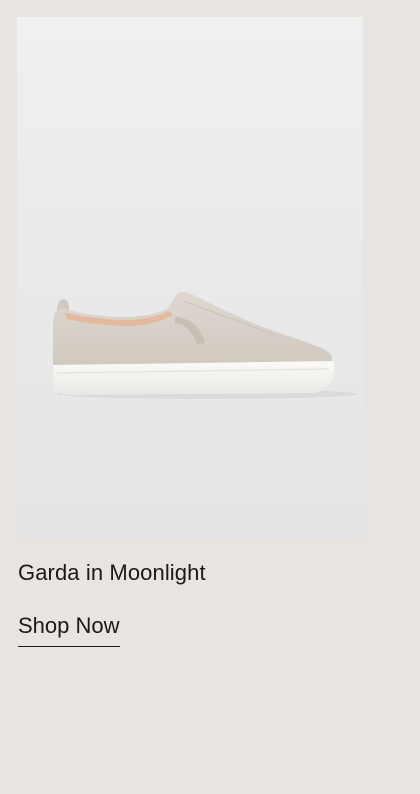  Describe the element at coordinates (205, 345) in the screenshot. I see `slip-on-sneaker-illustration` at that location.